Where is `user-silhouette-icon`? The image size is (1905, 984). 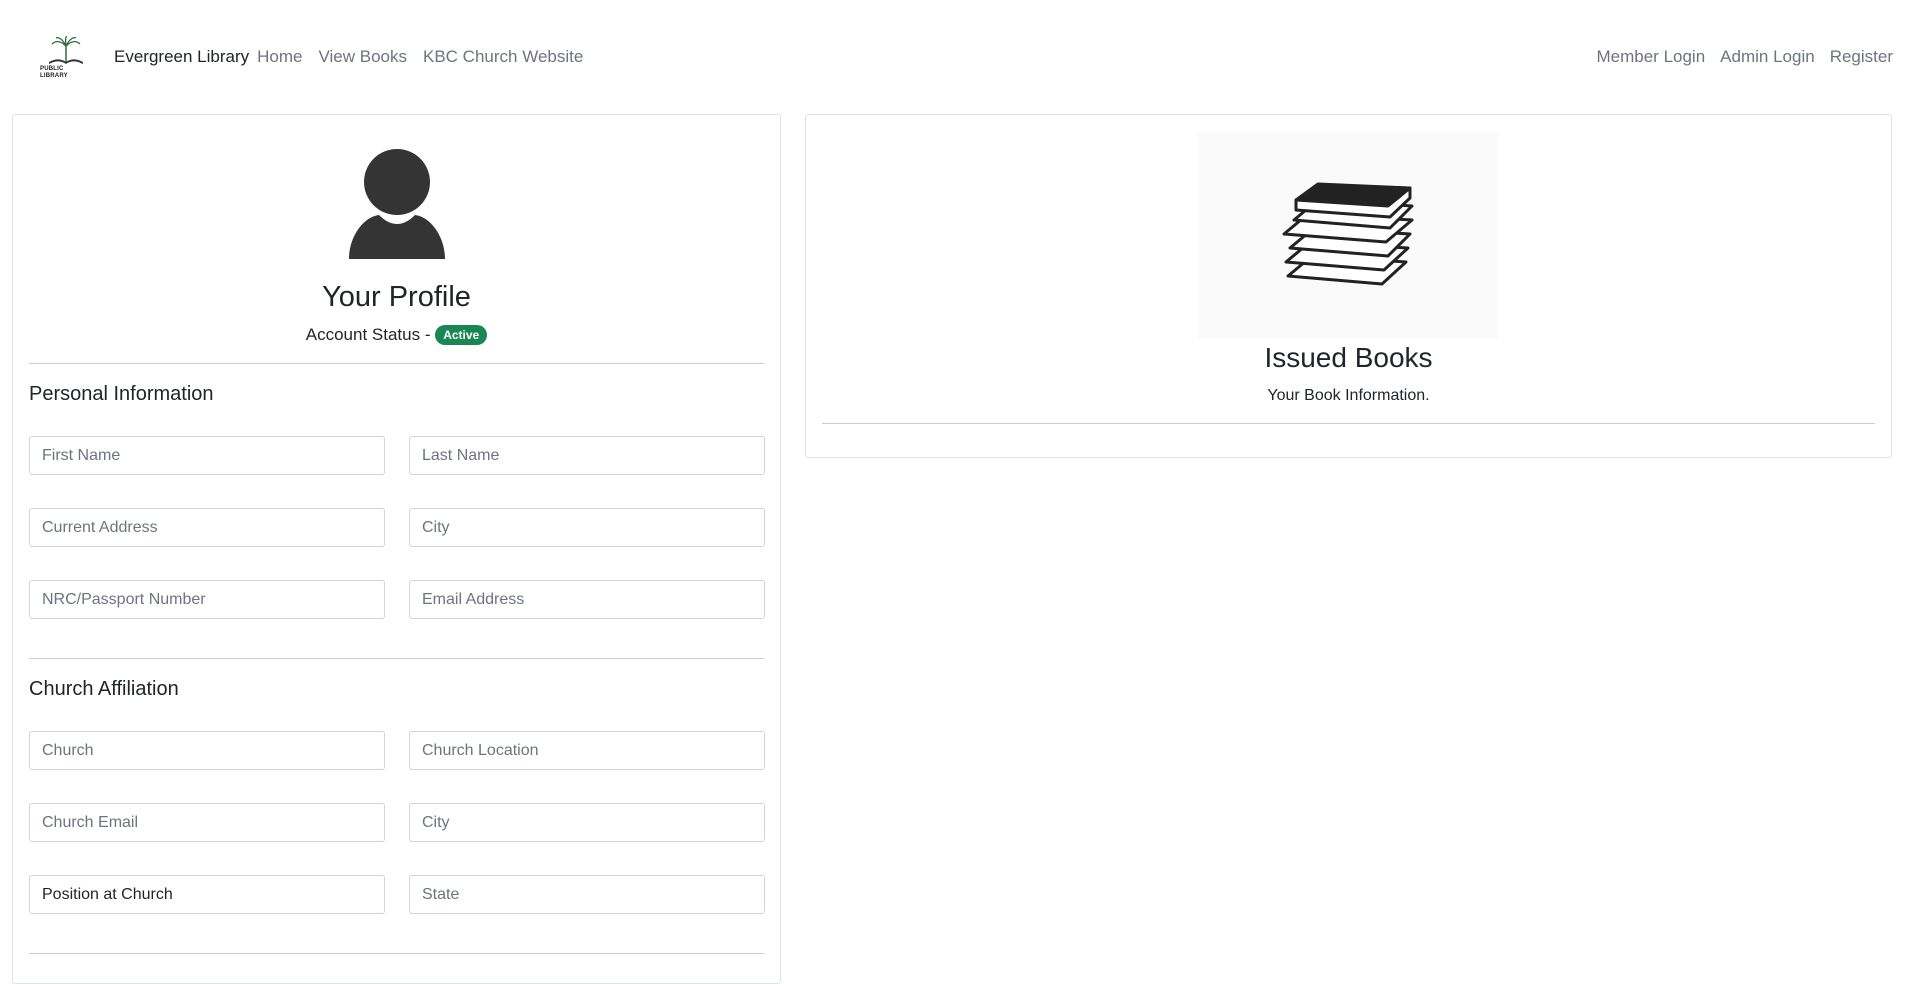
user-silhouette-icon is located at coordinates (396, 204).